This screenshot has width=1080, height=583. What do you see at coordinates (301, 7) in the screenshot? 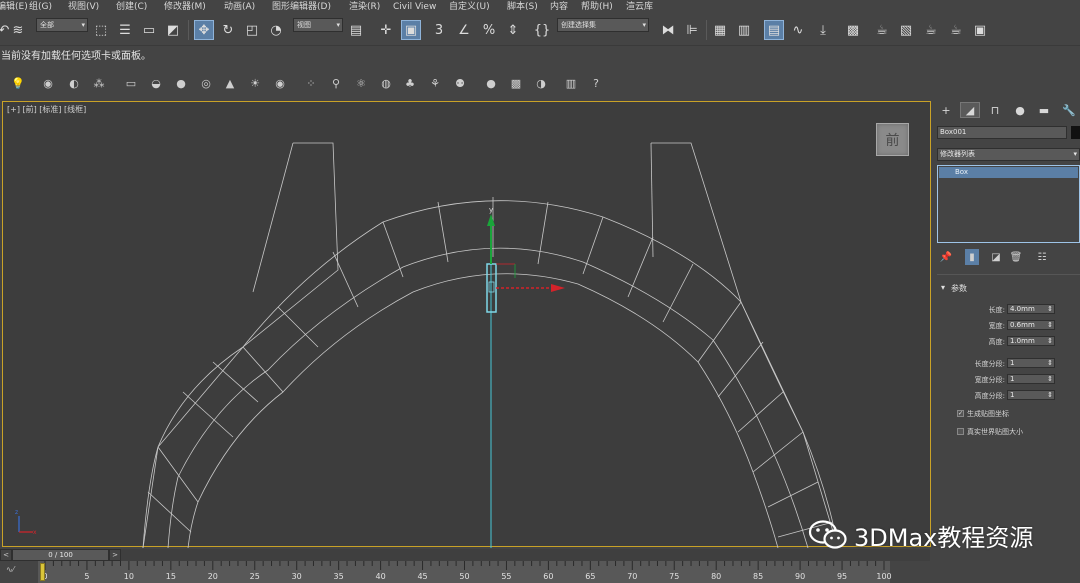
I see `menu-graph-editors: 图形编辑器(D)` at bounding box center [301, 7].